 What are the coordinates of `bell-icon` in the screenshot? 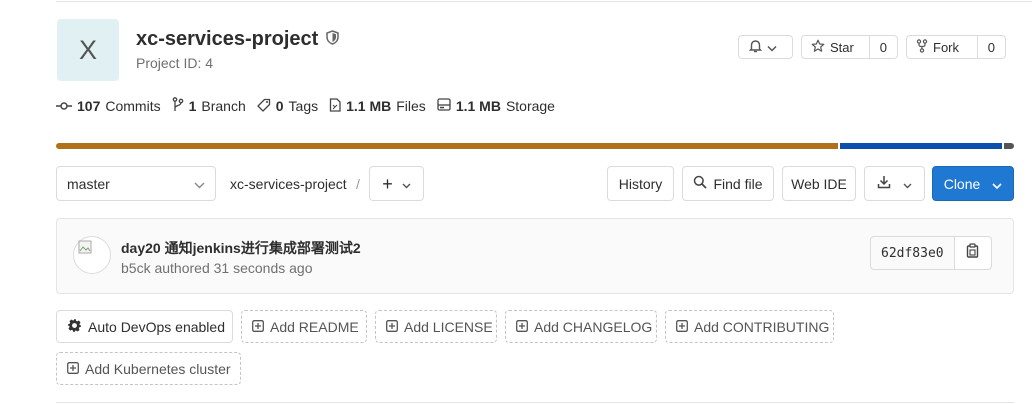 It's located at (755, 47).